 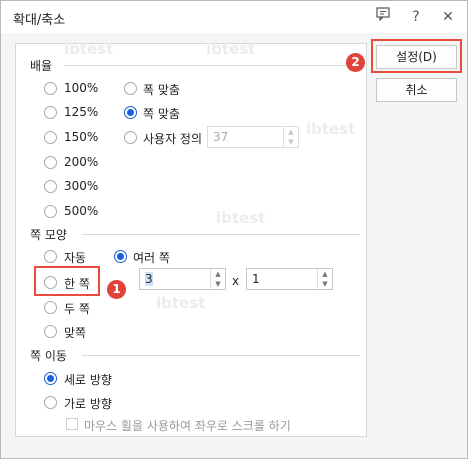 I want to click on radio-auto, so click(x=50, y=256).